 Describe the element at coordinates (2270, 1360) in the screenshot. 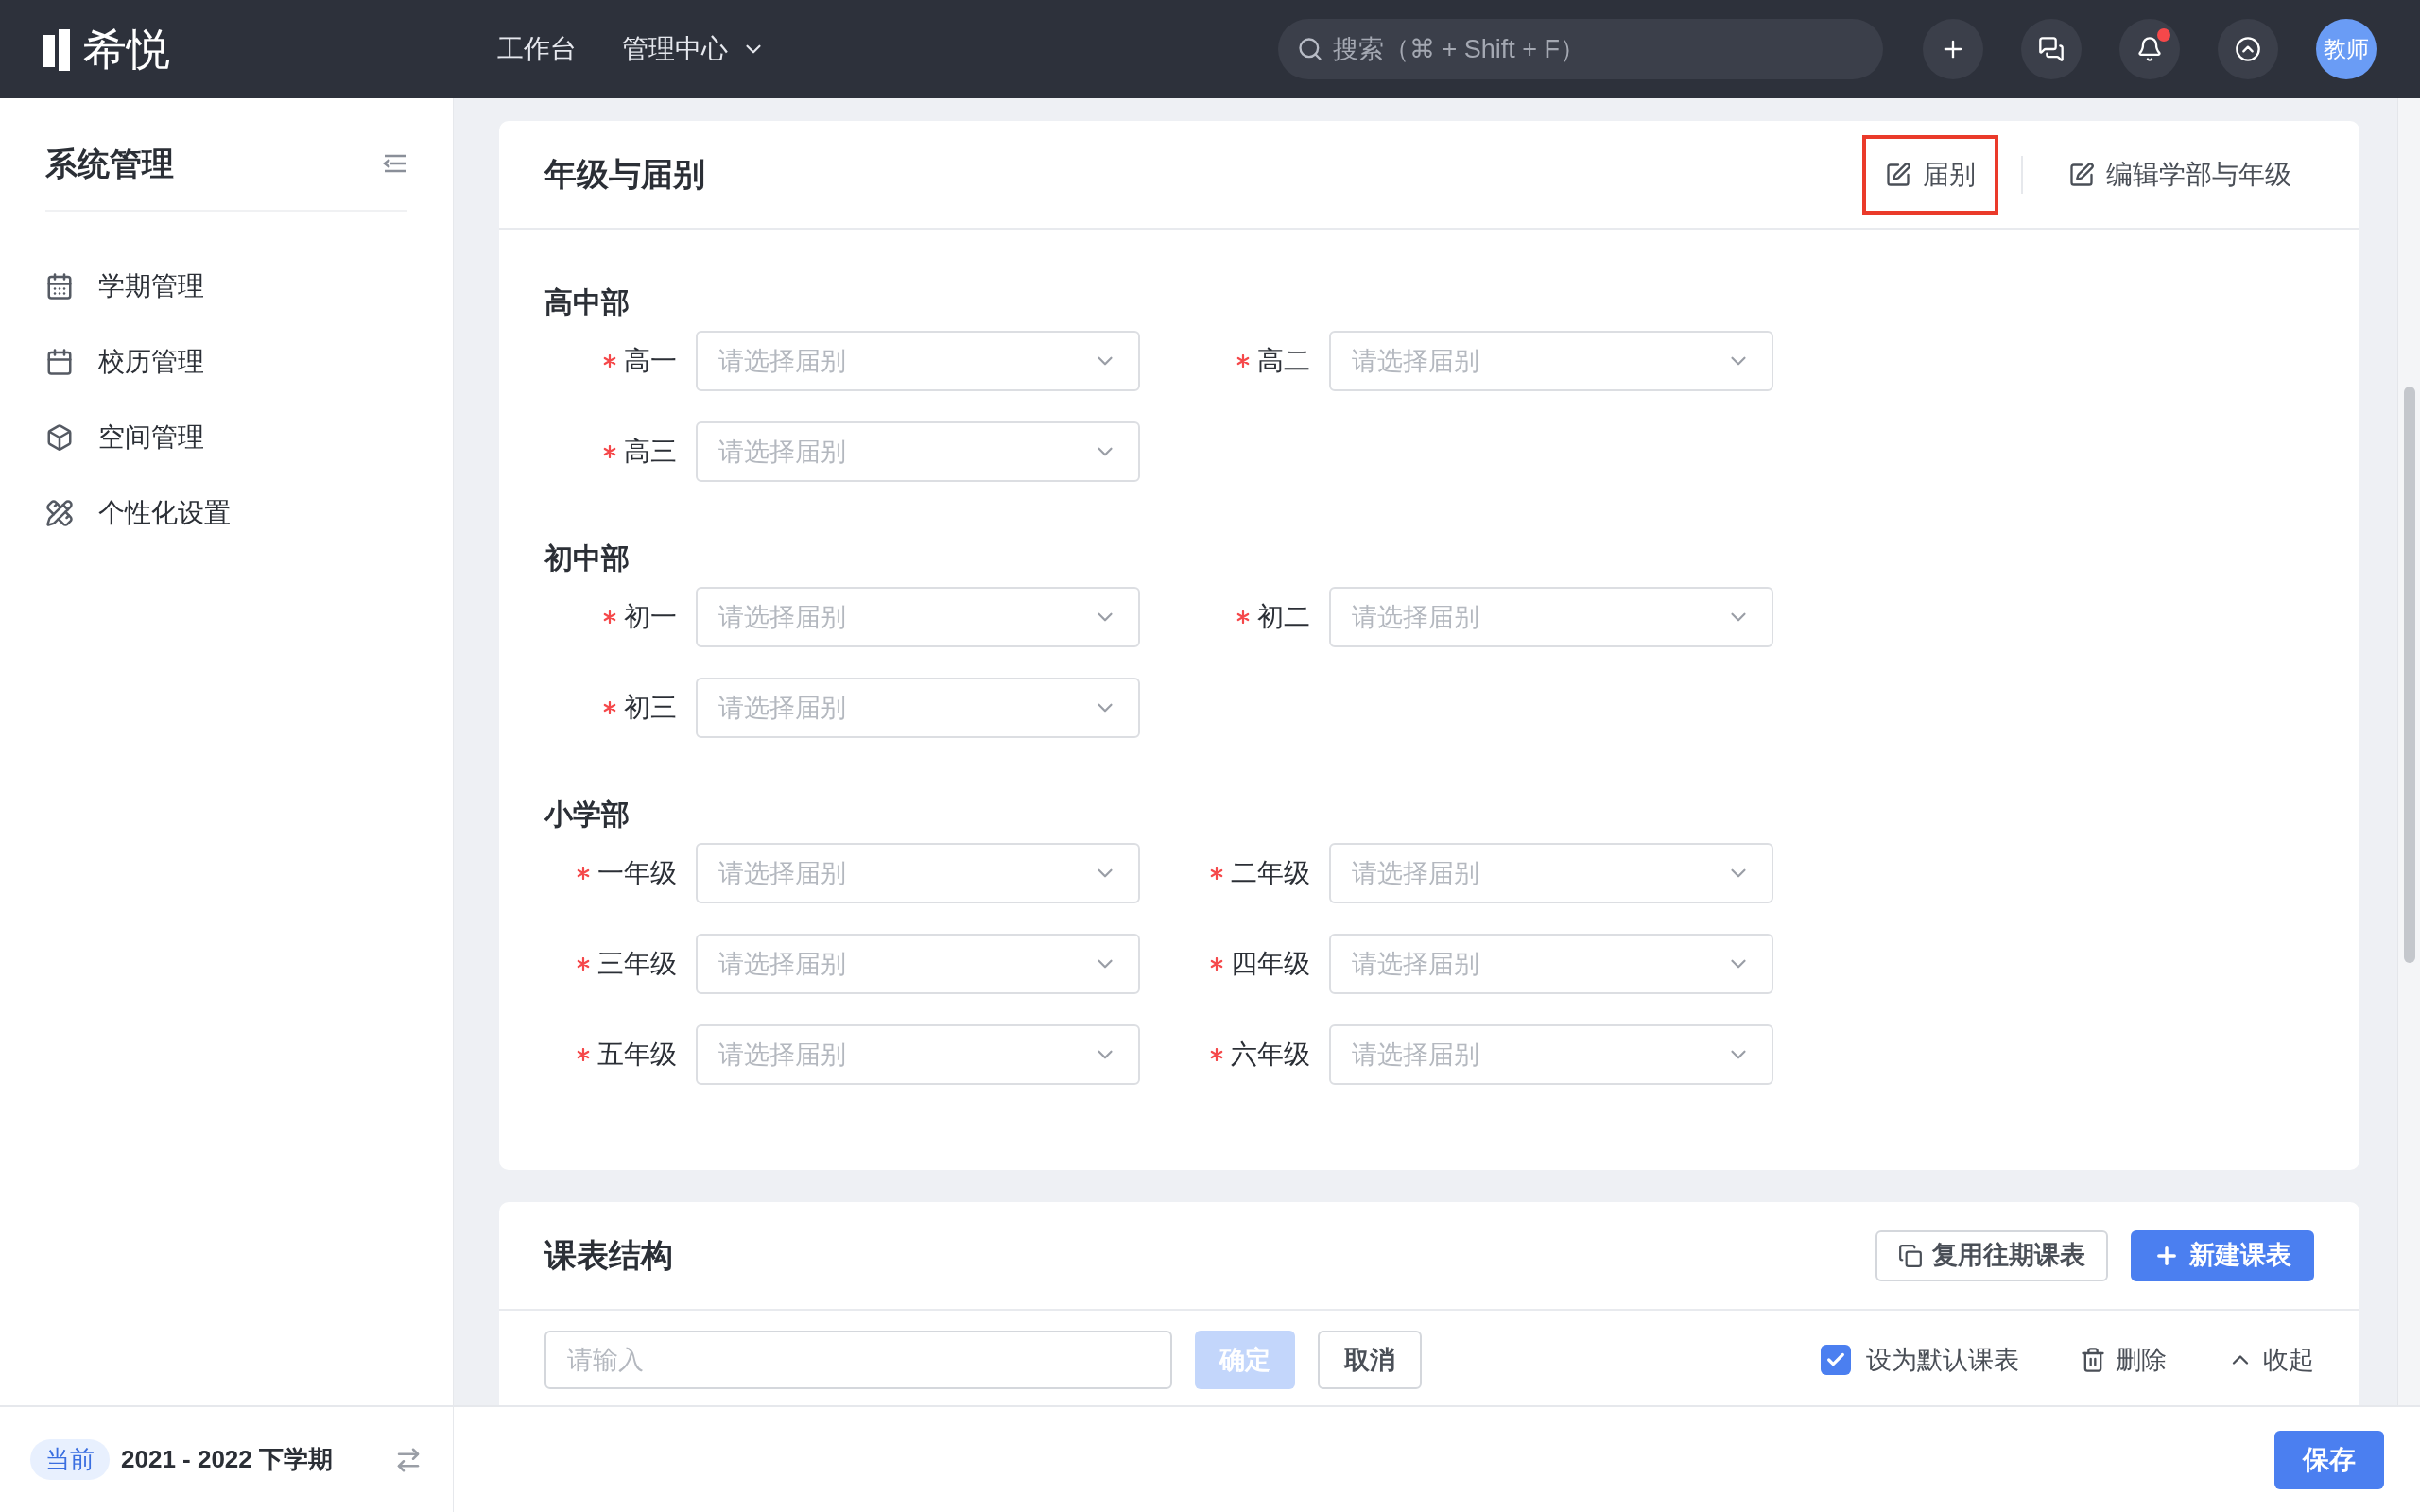

I see `collapse-link: 收起` at that location.